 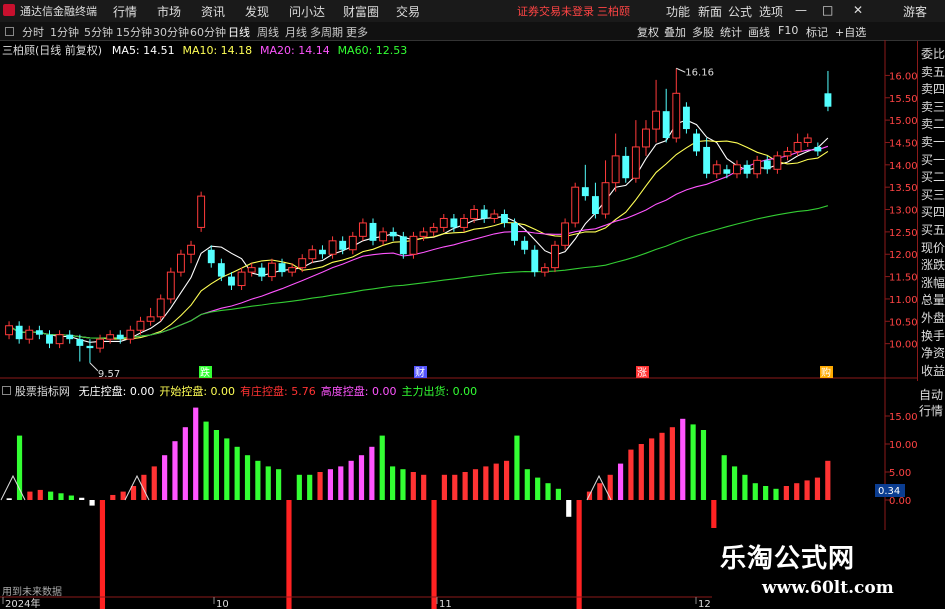 I want to click on quote-field-16: 换手, so click(x=932, y=335).